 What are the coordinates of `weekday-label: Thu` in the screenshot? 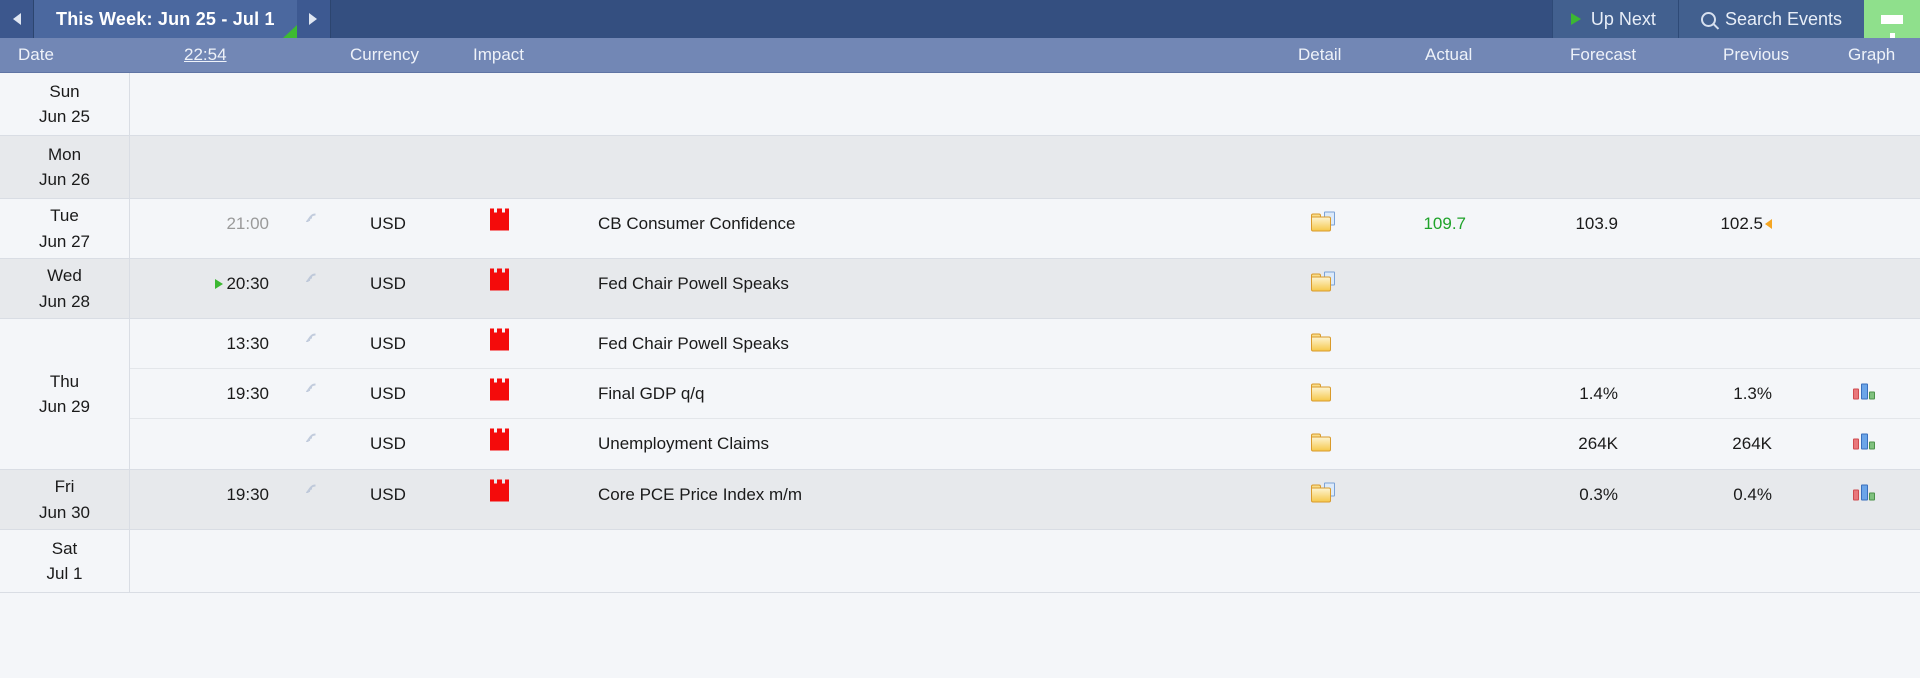 It's located at (64, 381).